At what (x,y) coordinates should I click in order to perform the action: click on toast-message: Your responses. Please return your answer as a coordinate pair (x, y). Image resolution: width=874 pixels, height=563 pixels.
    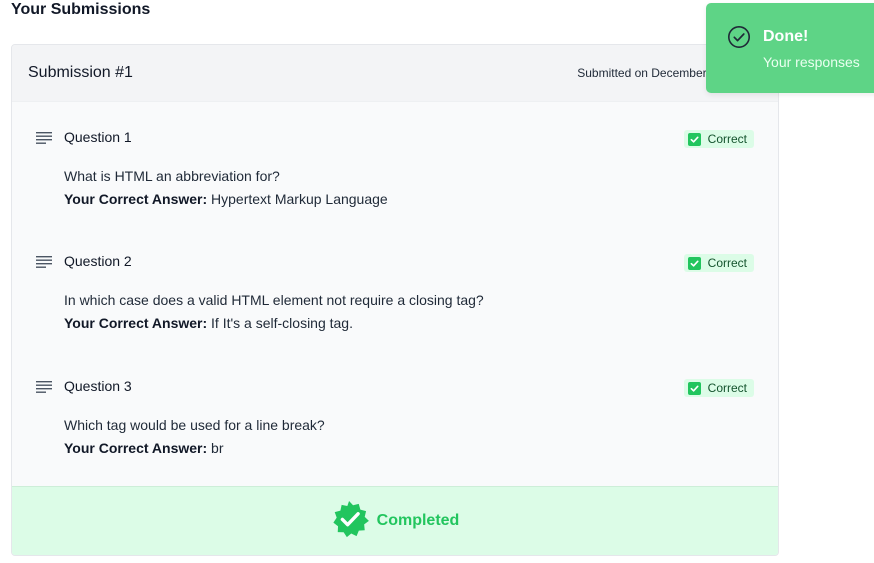
    Looking at the image, I should click on (811, 62).